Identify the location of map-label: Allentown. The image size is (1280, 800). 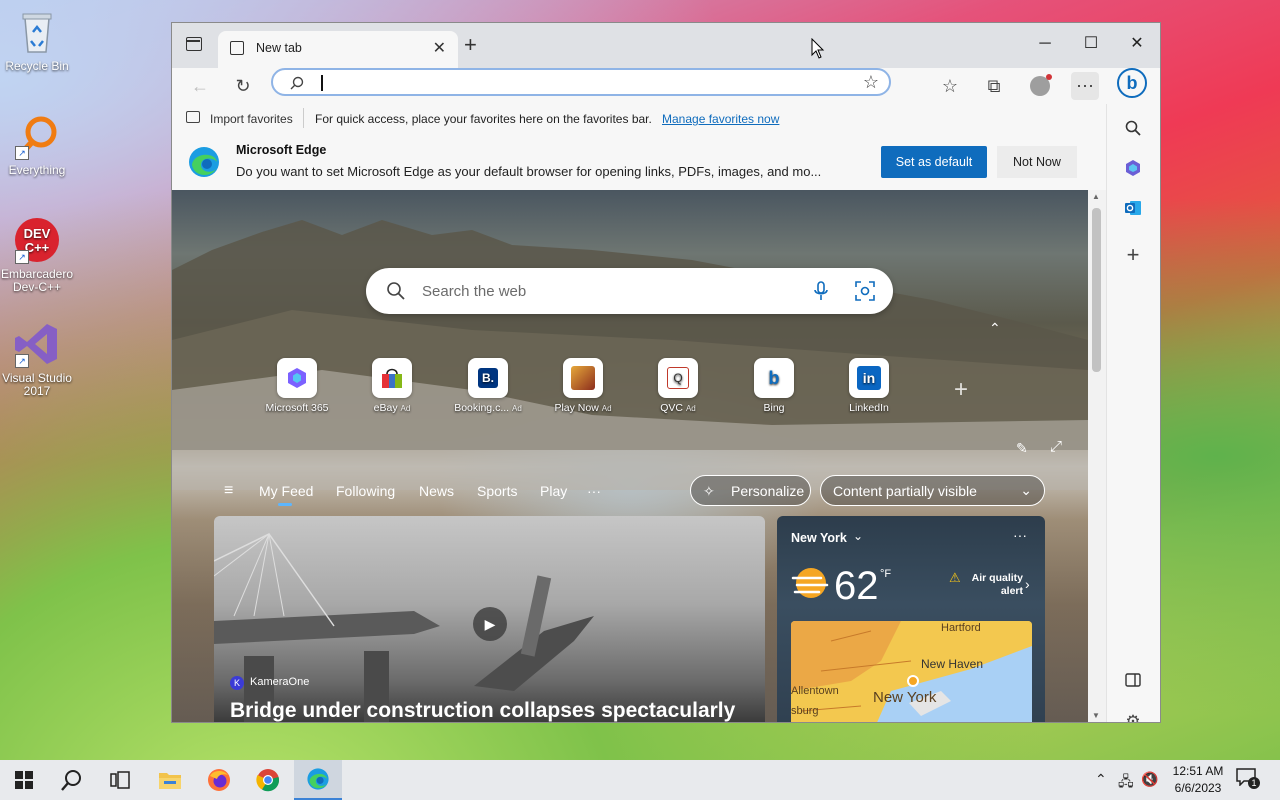
(815, 691).